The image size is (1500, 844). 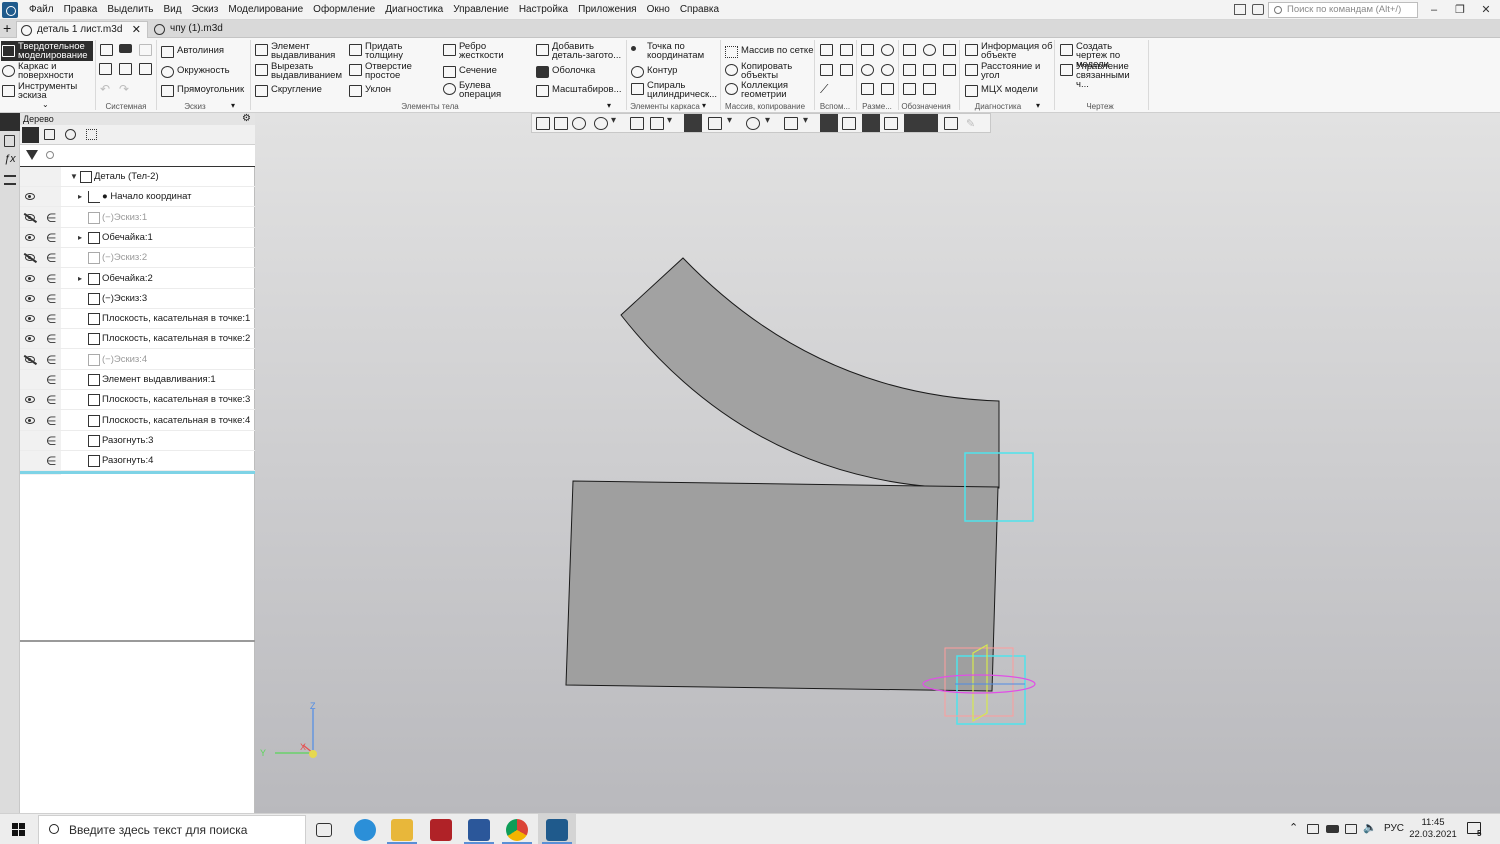 I want to click on dim-chain-icon, so click(x=887, y=89).